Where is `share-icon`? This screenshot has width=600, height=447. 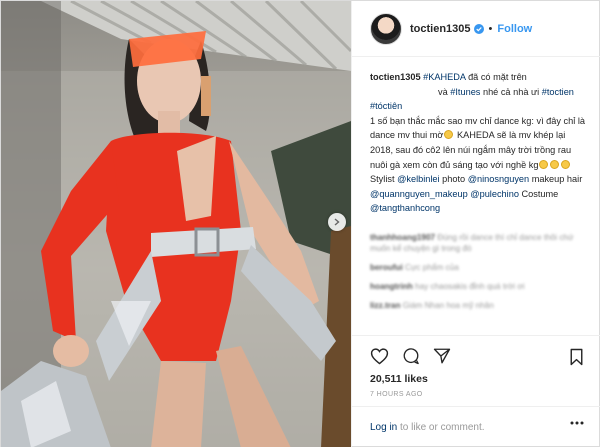
share-icon is located at coordinates (442, 355).